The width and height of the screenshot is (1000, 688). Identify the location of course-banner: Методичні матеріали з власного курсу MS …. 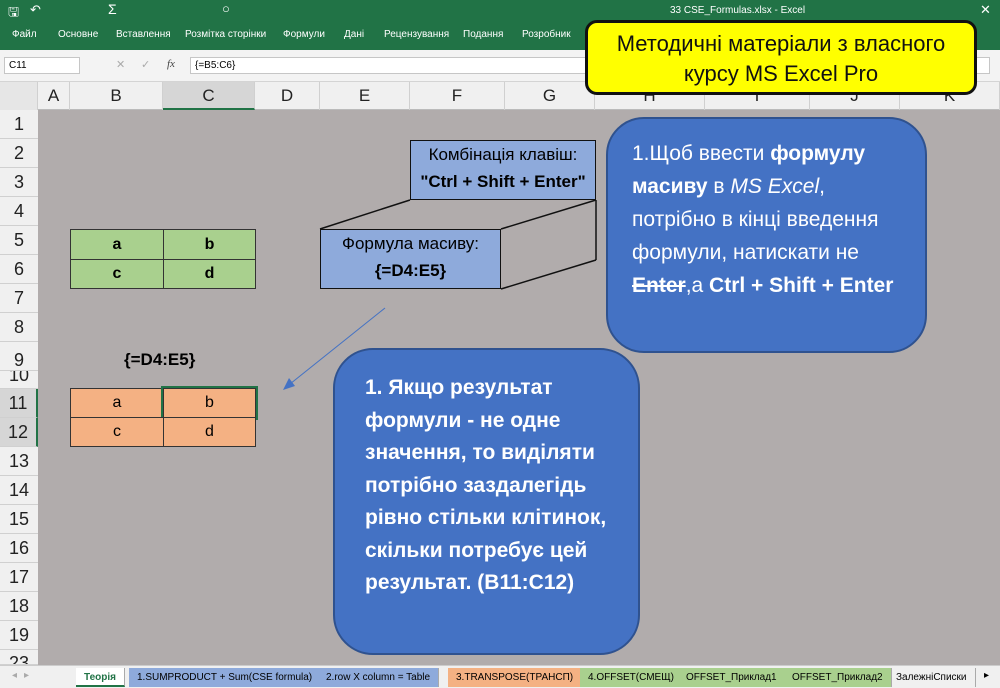
(781, 57).